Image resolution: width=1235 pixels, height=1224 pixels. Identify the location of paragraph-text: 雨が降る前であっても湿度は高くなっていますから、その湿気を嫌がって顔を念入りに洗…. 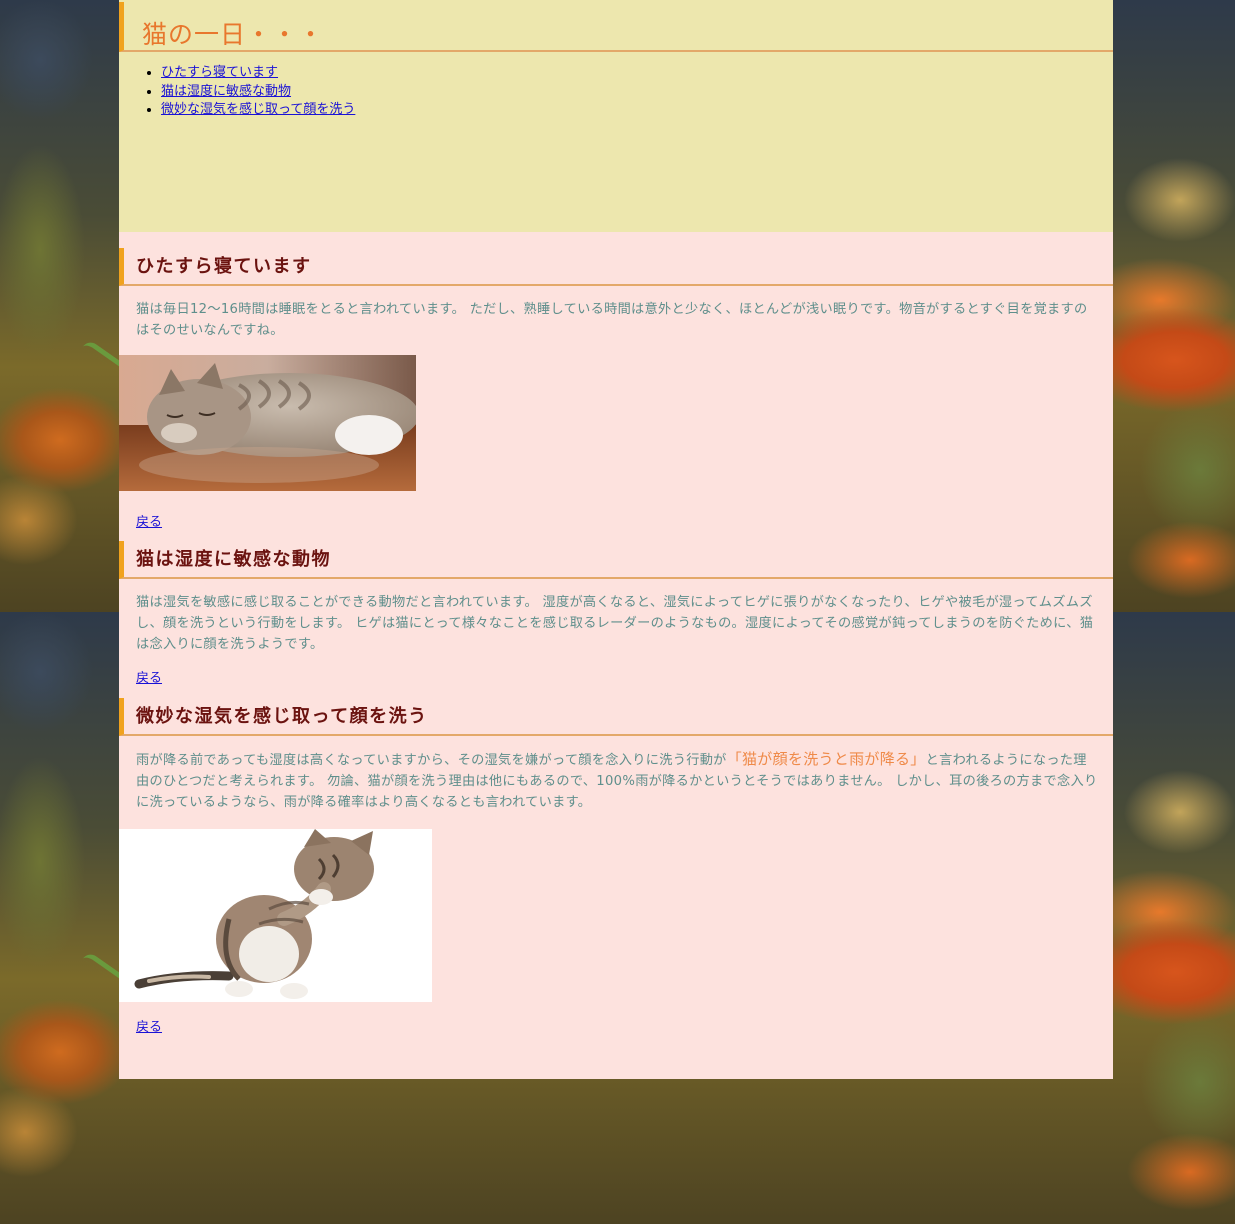
(431, 760).